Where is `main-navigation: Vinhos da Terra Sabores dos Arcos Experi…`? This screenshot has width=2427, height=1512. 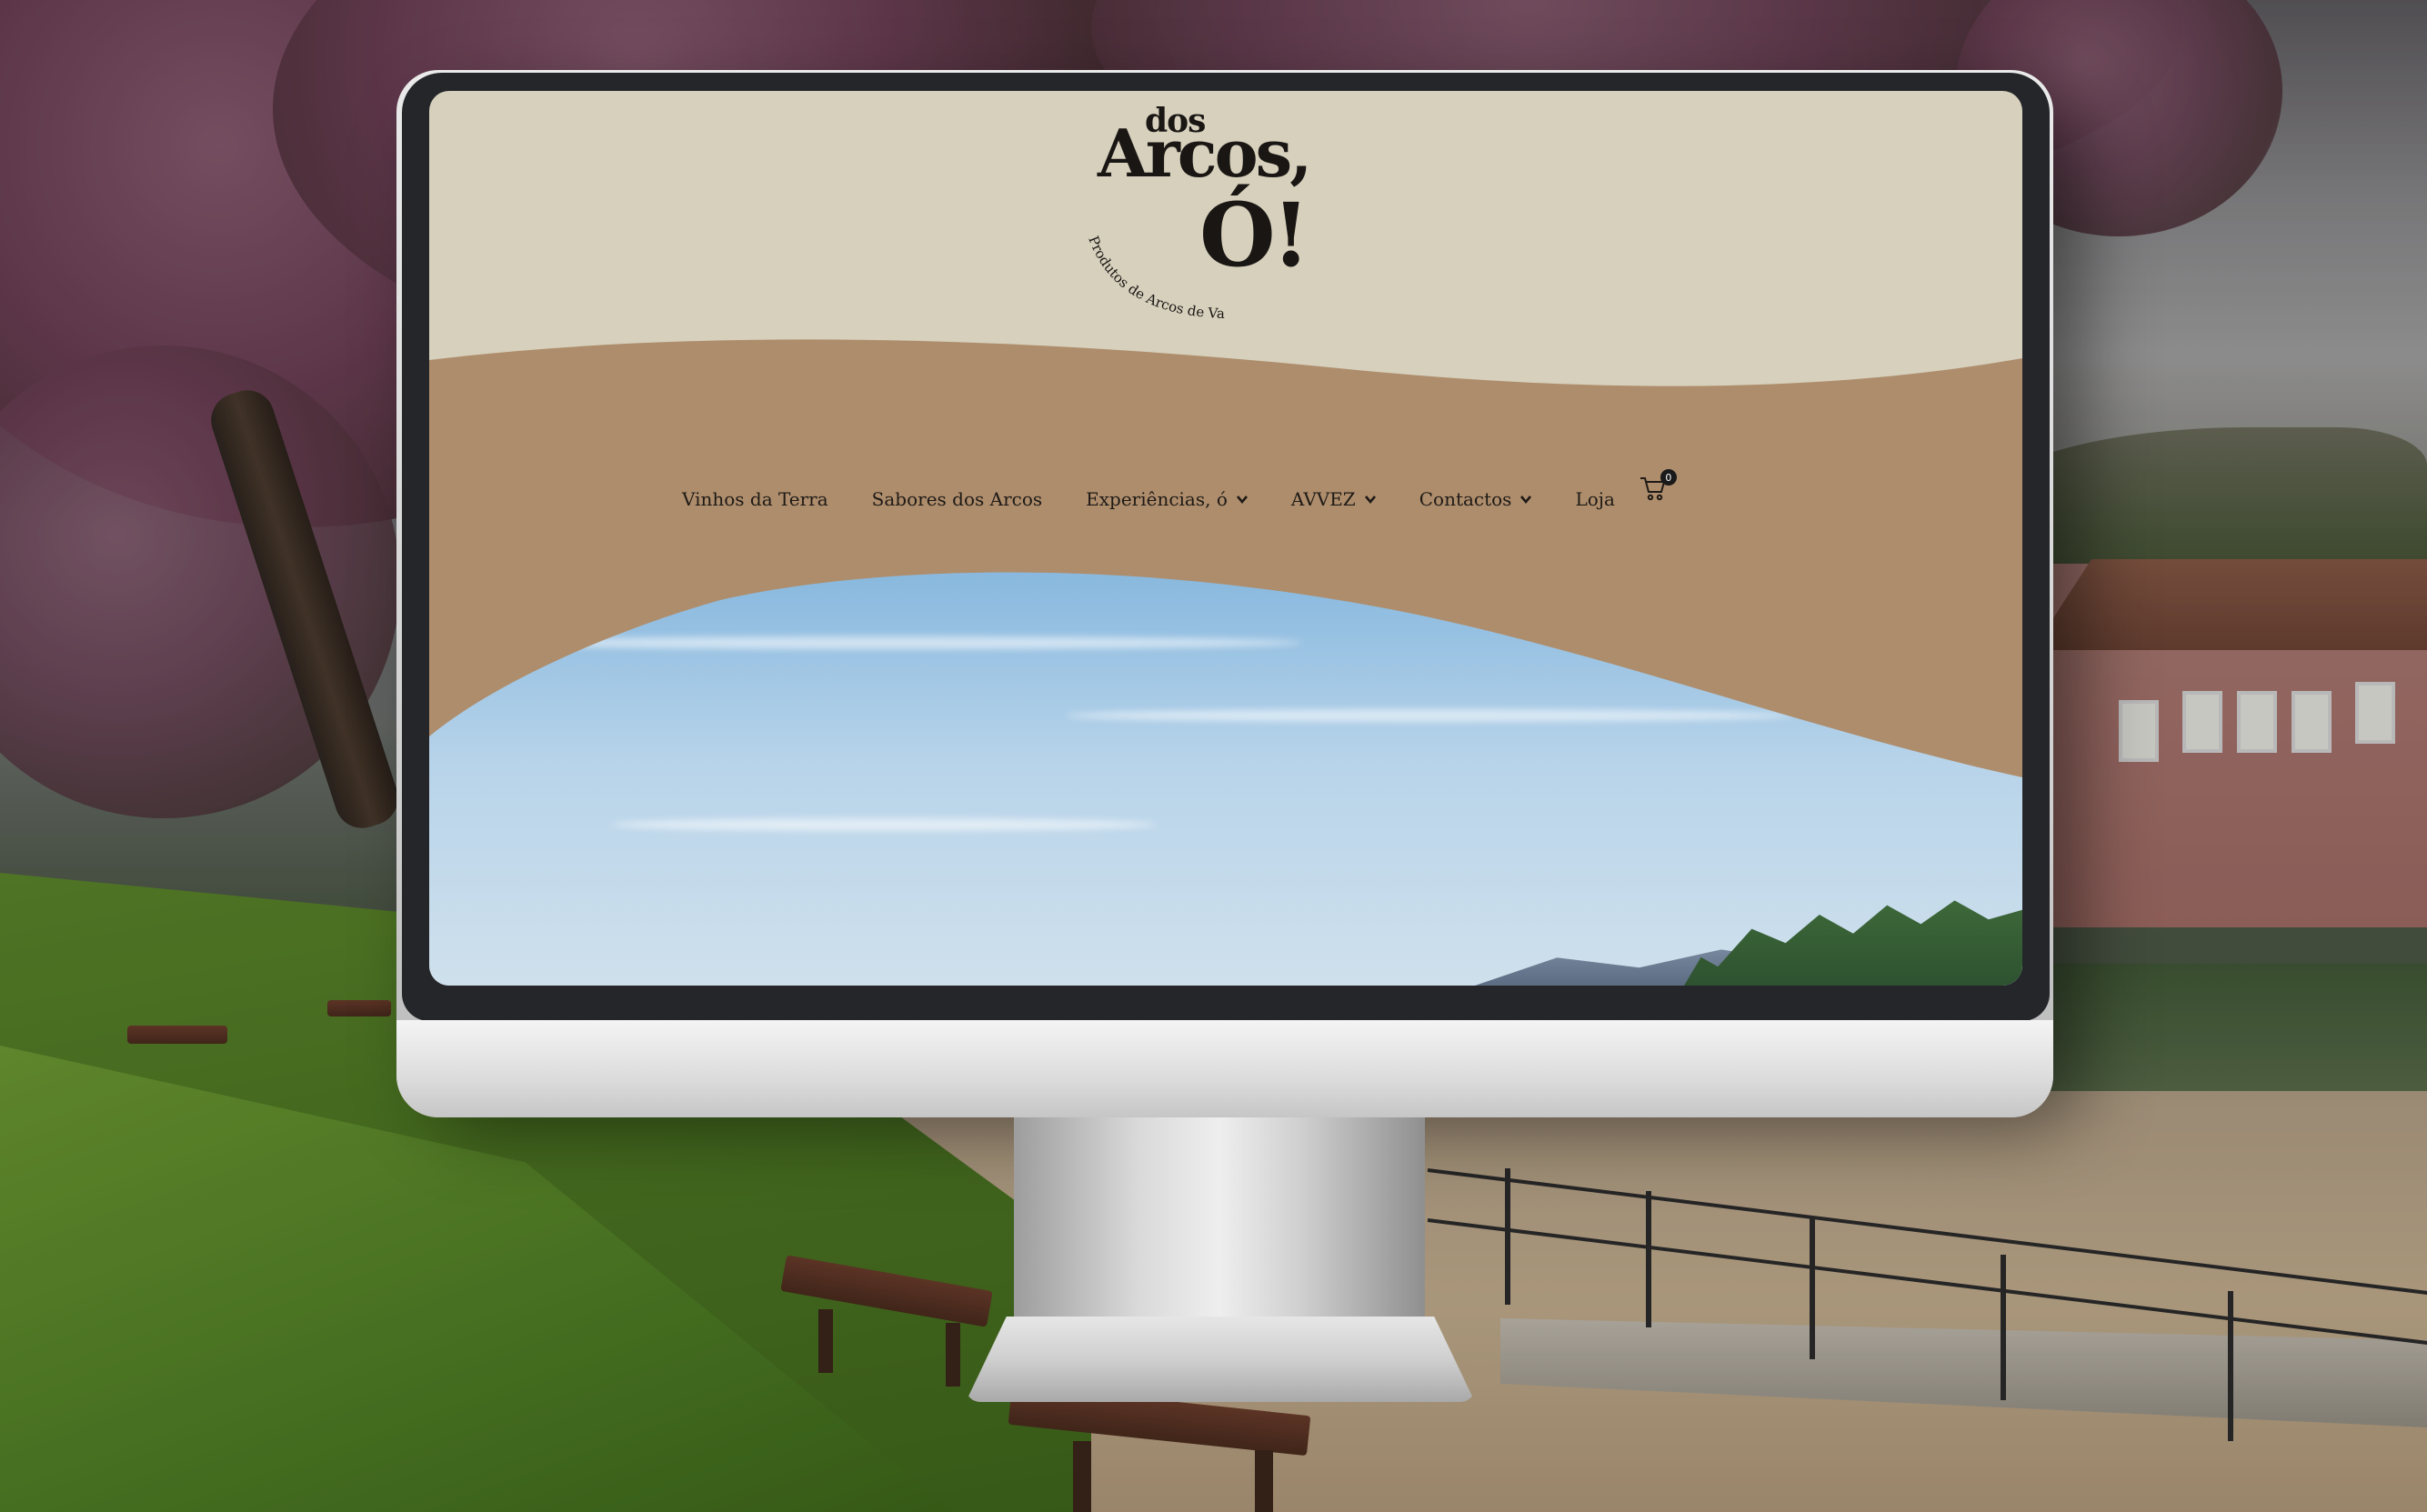
main-navigation: Vinhos da Terra Sabores dos Arcos Experi… is located at coordinates (1179, 492).